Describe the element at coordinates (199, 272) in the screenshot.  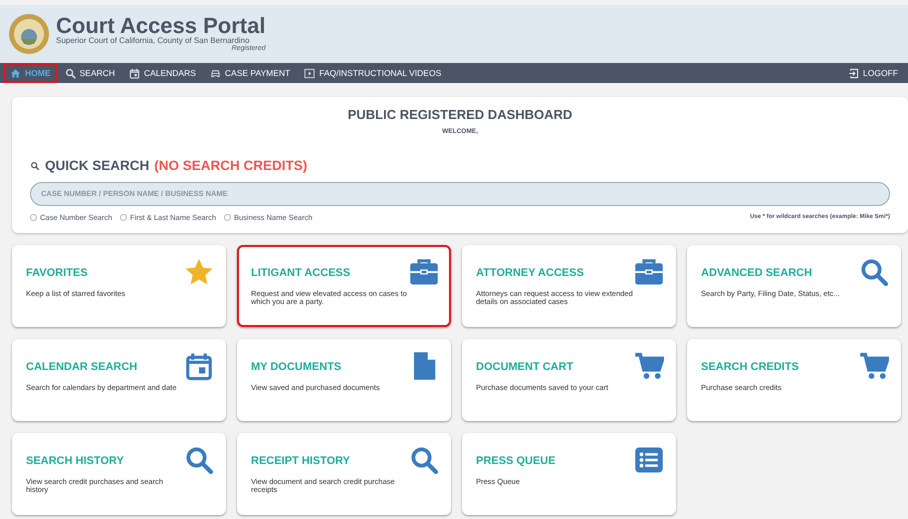
I see `star-icon` at that location.